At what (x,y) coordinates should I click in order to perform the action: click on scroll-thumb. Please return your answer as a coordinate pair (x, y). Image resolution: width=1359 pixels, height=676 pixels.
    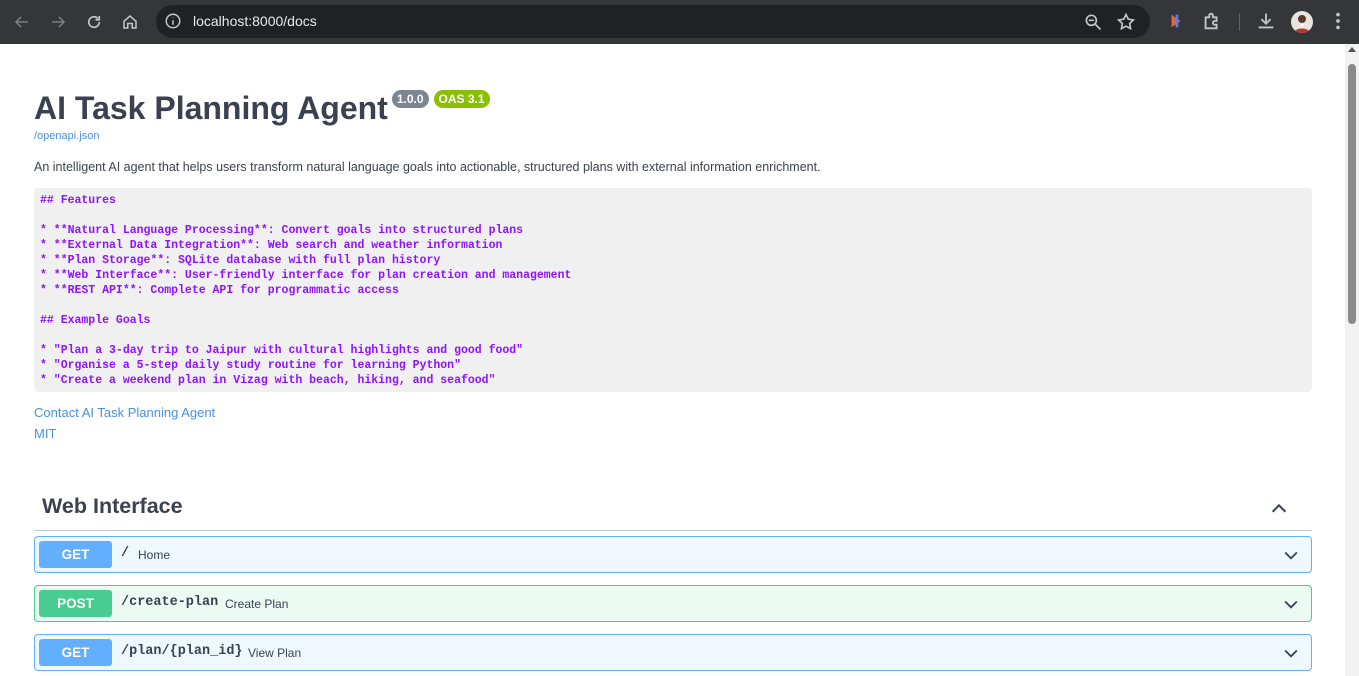
    Looking at the image, I should click on (1352, 194).